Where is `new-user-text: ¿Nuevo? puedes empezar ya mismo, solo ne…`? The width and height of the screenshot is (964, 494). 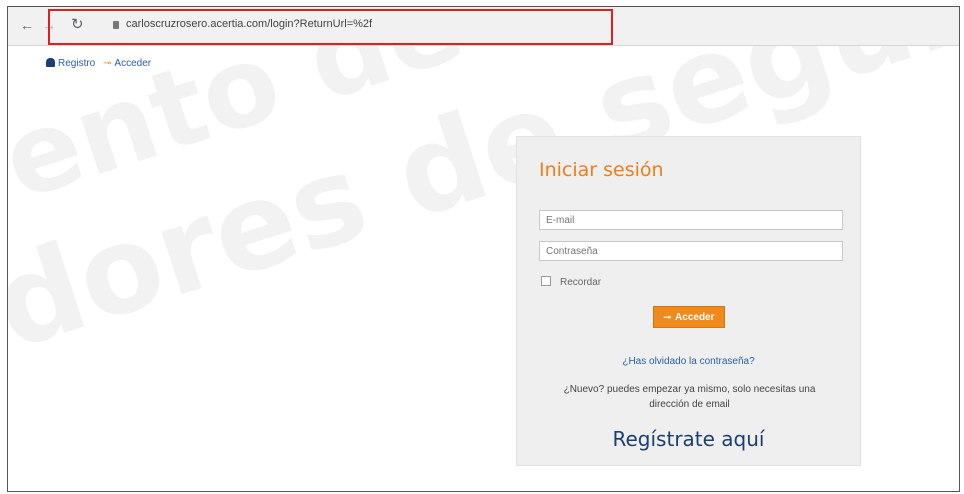 new-user-text: ¿Nuevo? puedes empezar ya mismo, solo ne… is located at coordinates (689, 397).